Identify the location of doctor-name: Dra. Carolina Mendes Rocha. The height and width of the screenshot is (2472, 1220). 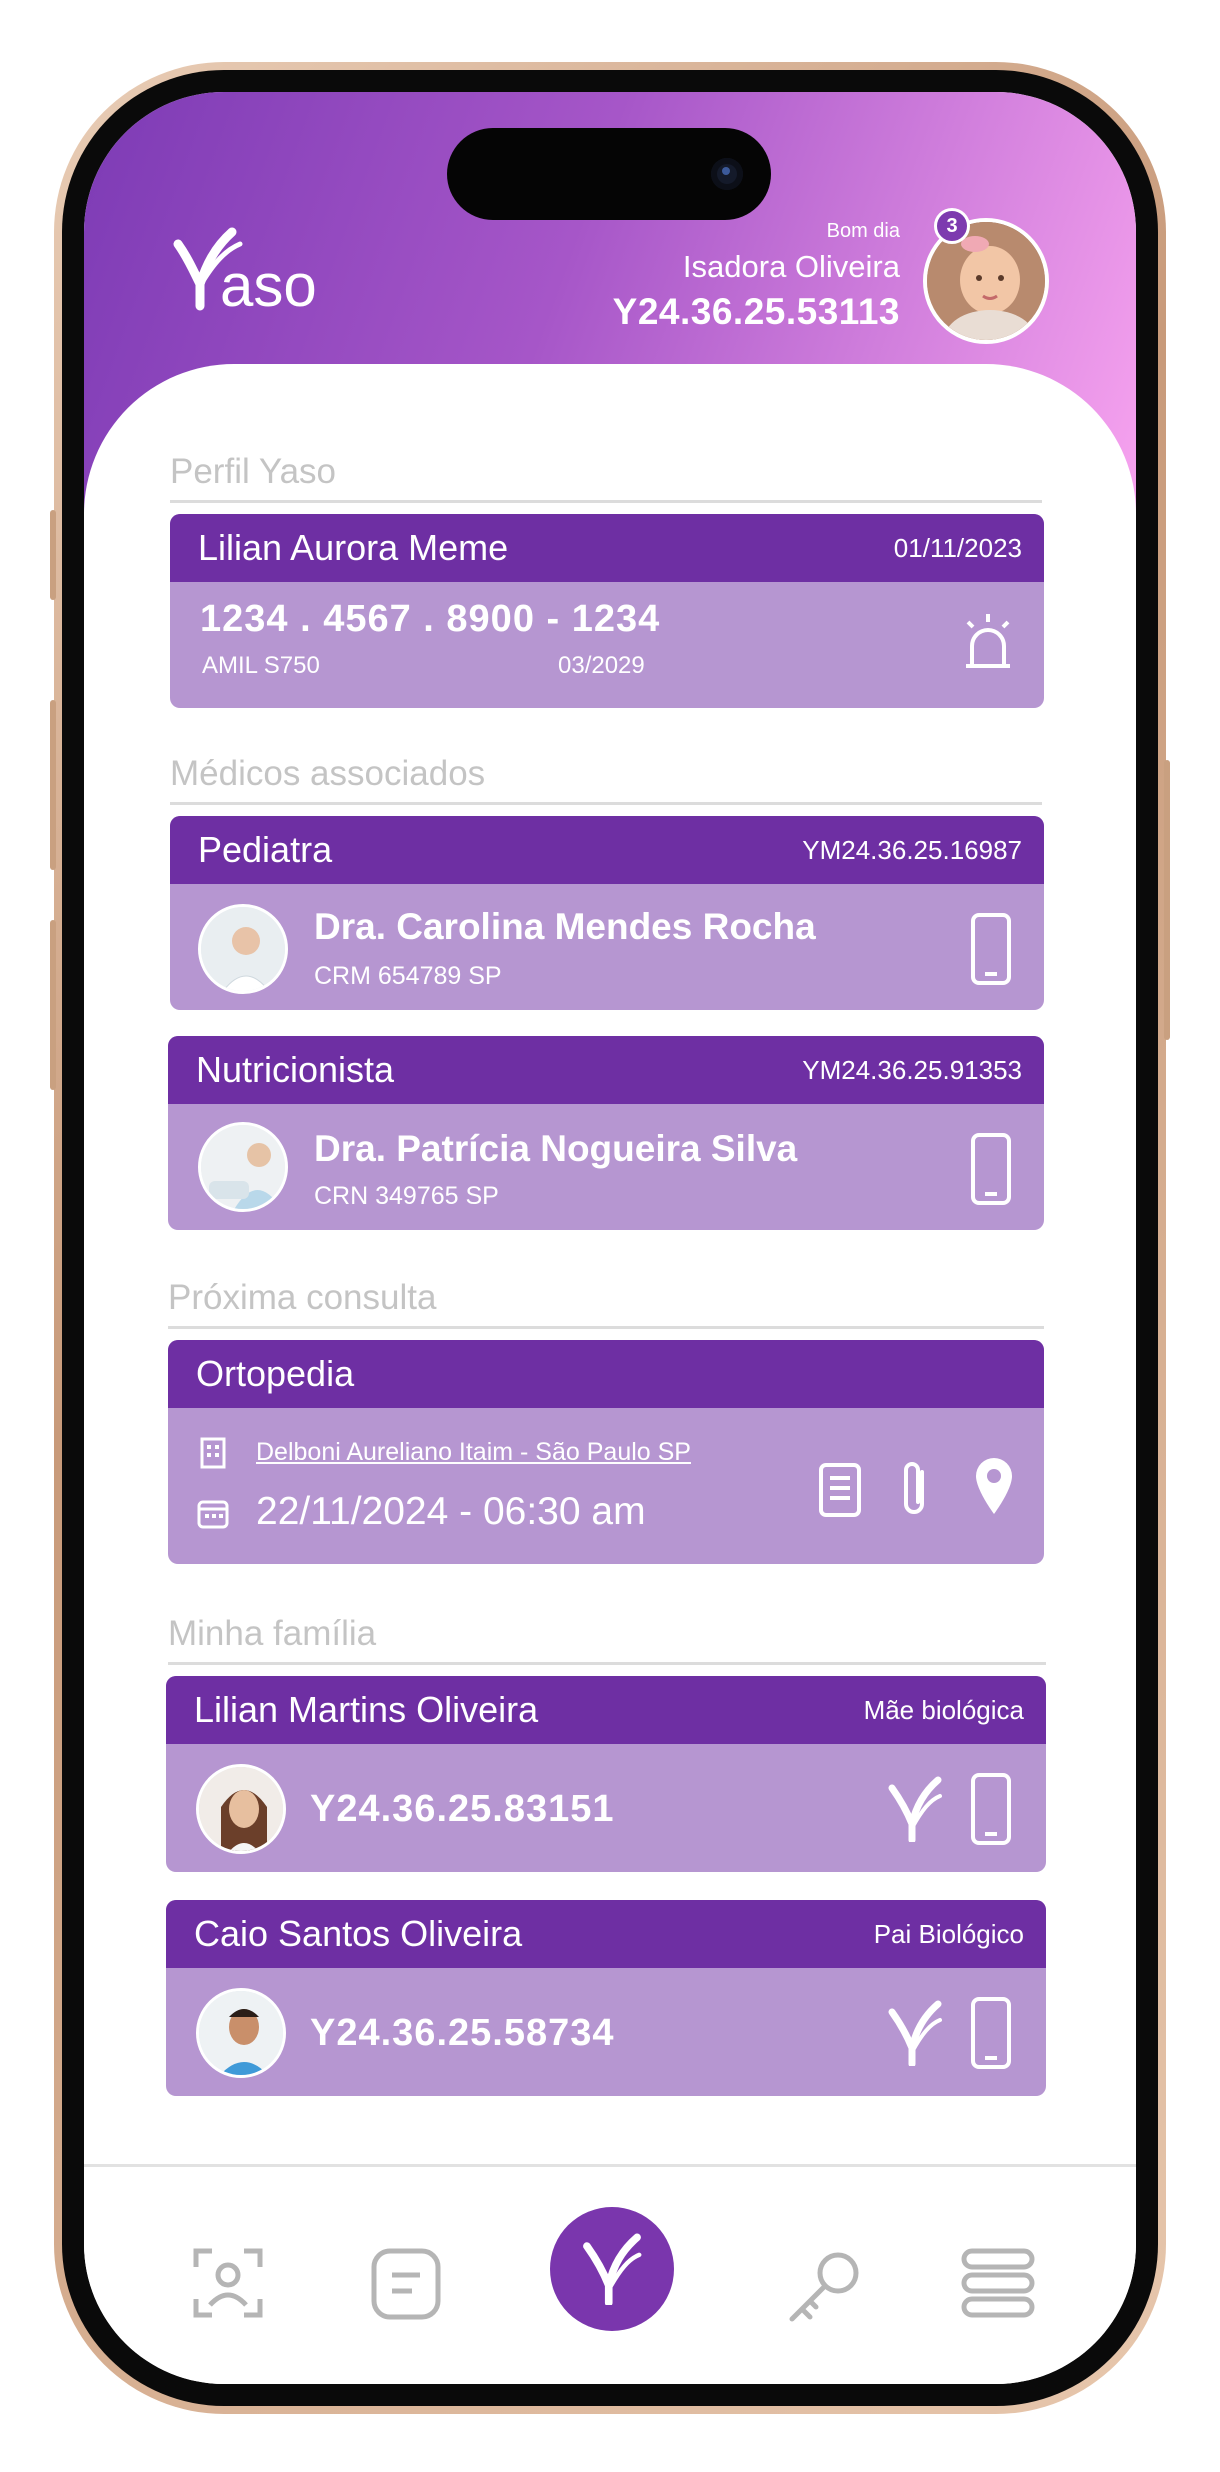
(565, 926).